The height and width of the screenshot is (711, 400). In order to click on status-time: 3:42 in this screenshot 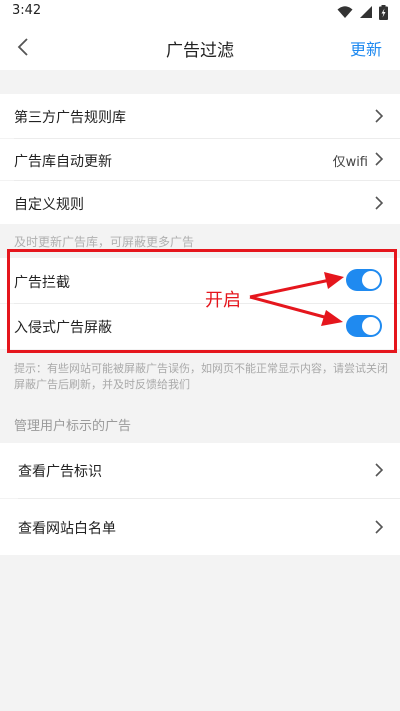, I will do `click(27, 10)`.